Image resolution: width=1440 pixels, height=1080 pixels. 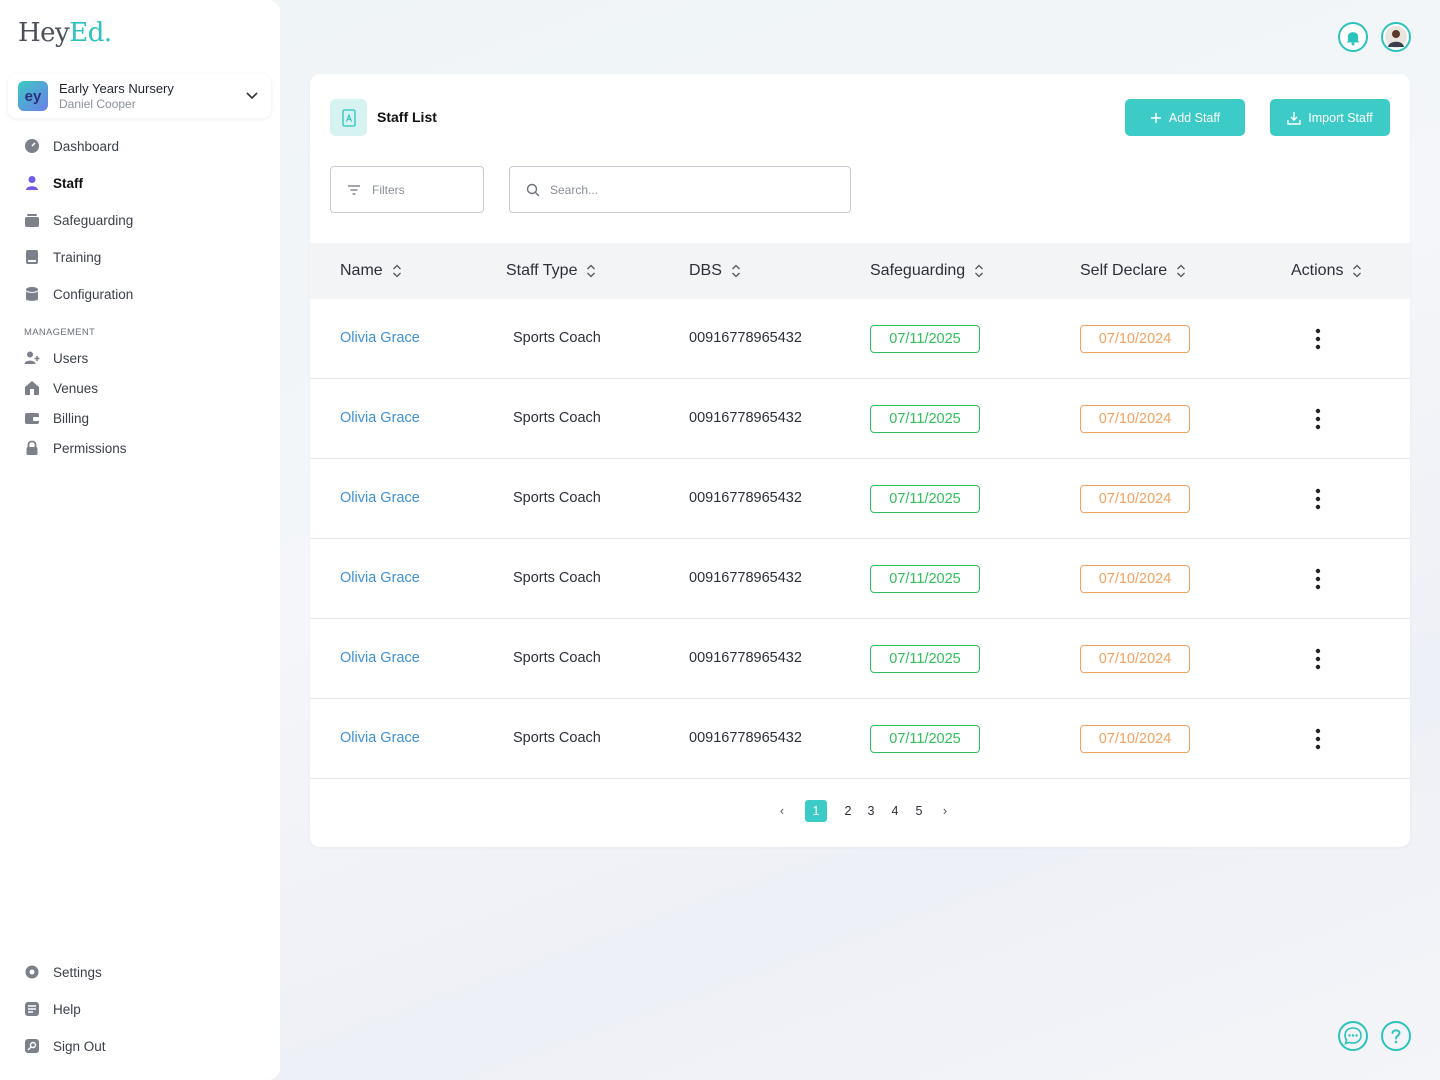 I want to click on add-staff-label: Add Staff, so click(x=1194, y=117).